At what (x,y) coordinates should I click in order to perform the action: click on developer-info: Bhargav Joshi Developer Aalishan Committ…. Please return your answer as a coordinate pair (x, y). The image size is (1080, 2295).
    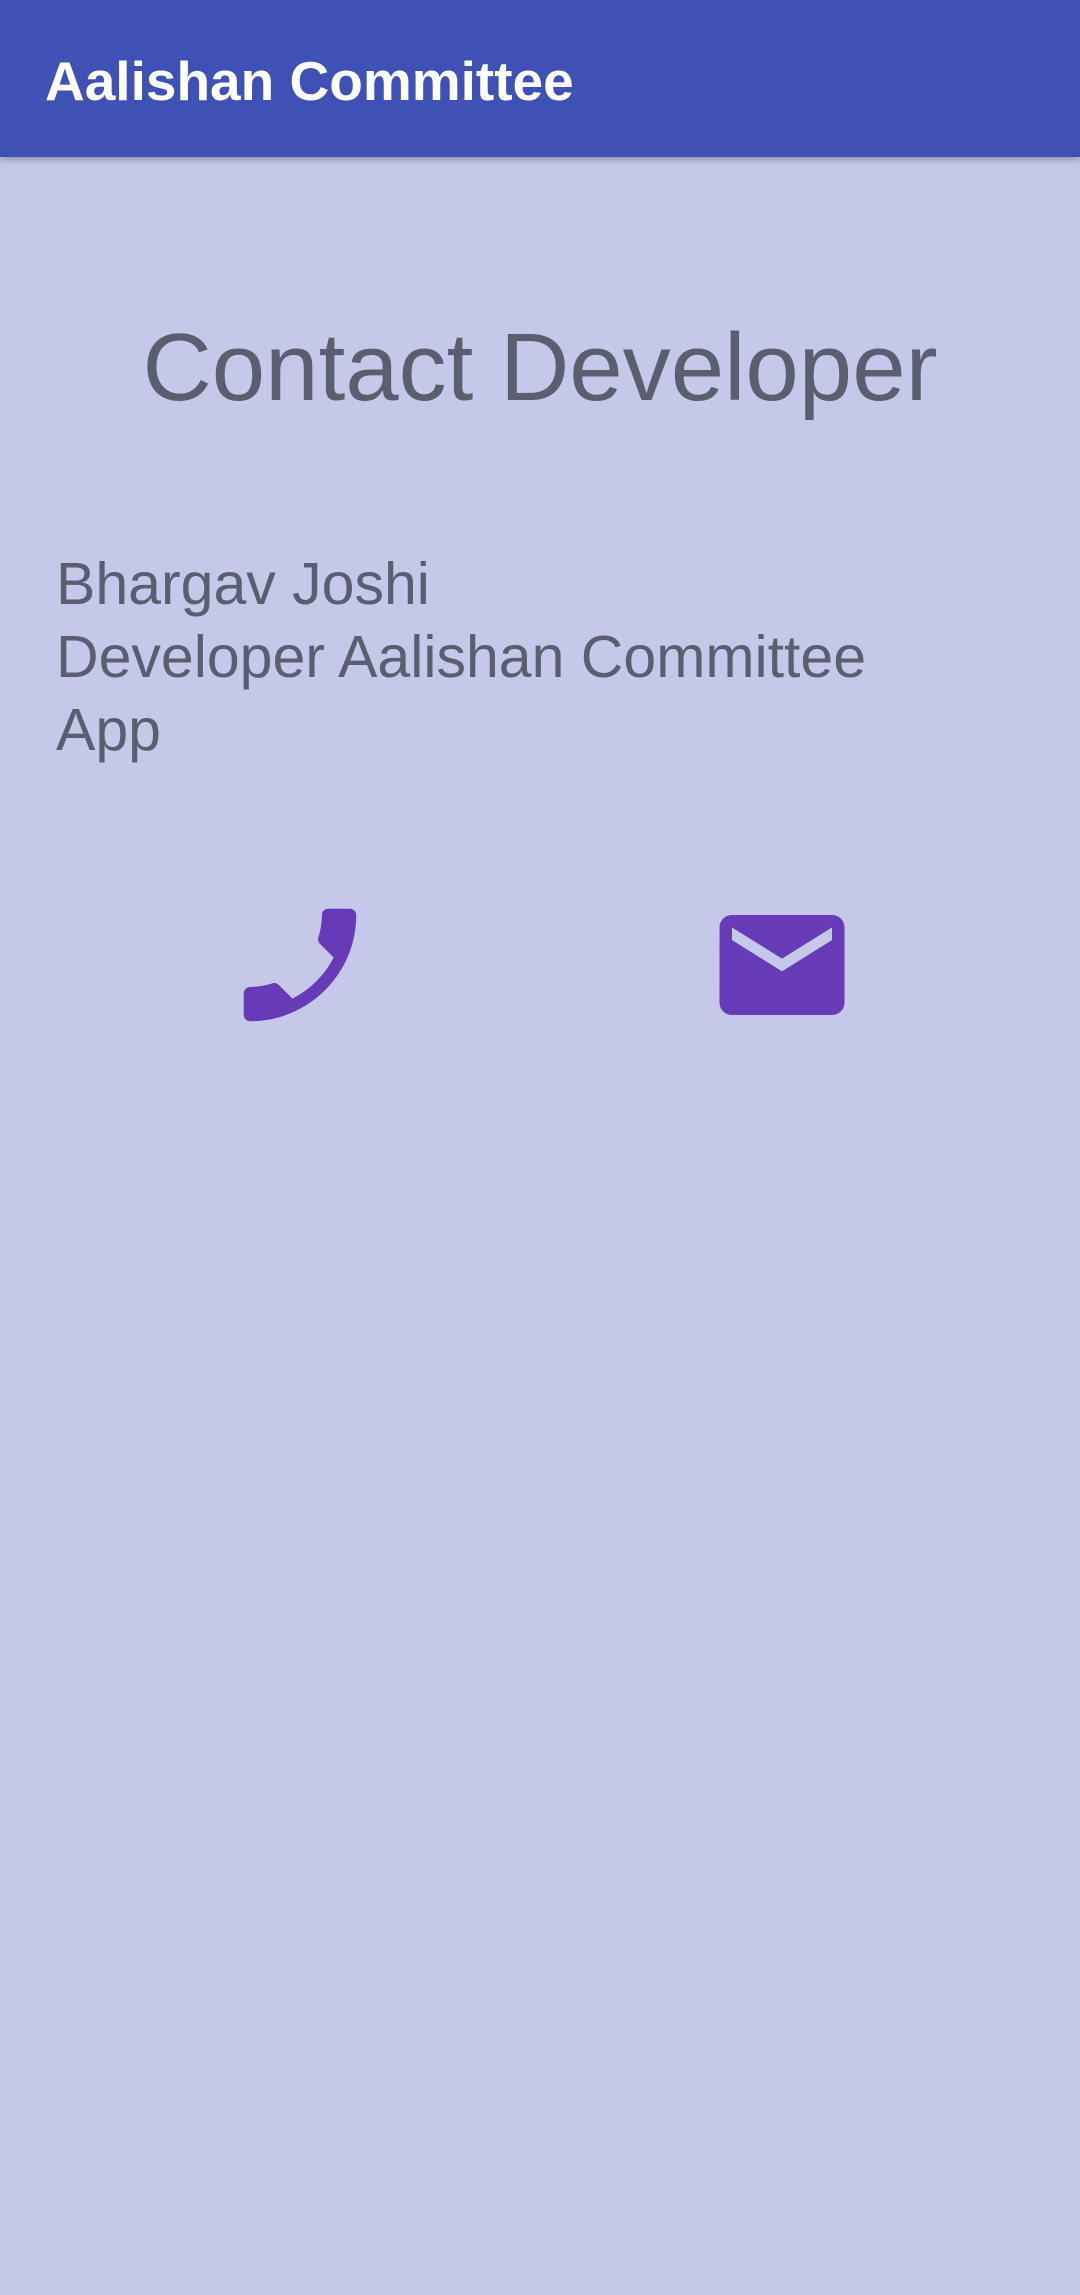
    Looking at the image, I should click on (536, 657).